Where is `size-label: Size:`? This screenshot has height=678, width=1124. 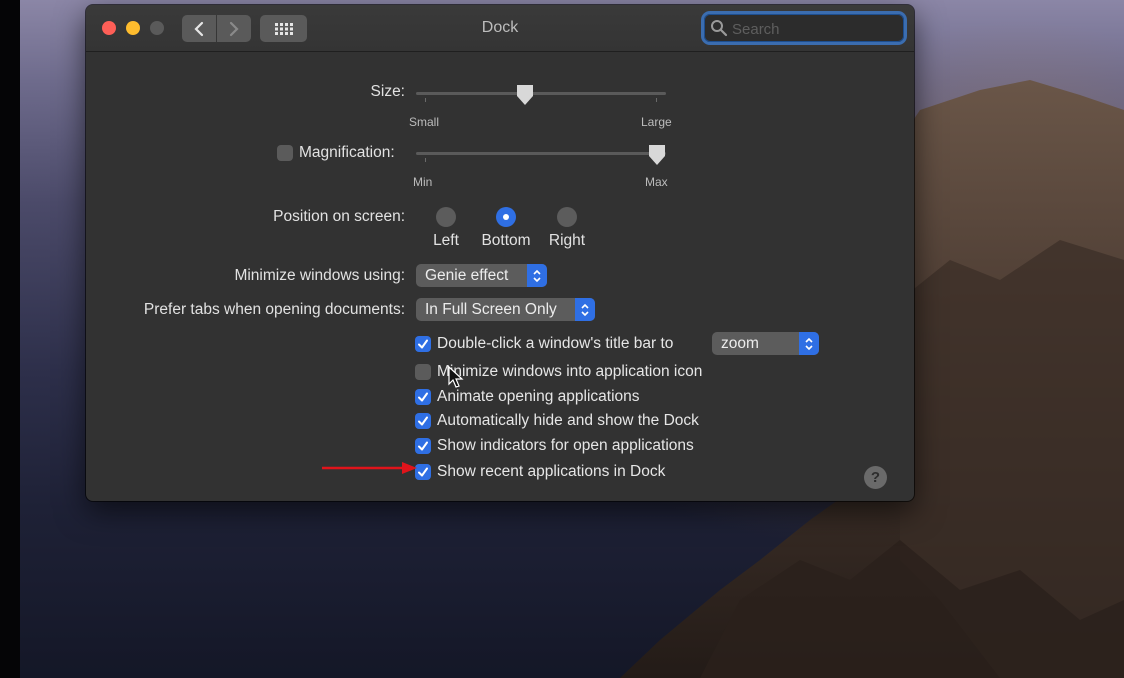
size-label: Size: is located at coordinates (387, 91).